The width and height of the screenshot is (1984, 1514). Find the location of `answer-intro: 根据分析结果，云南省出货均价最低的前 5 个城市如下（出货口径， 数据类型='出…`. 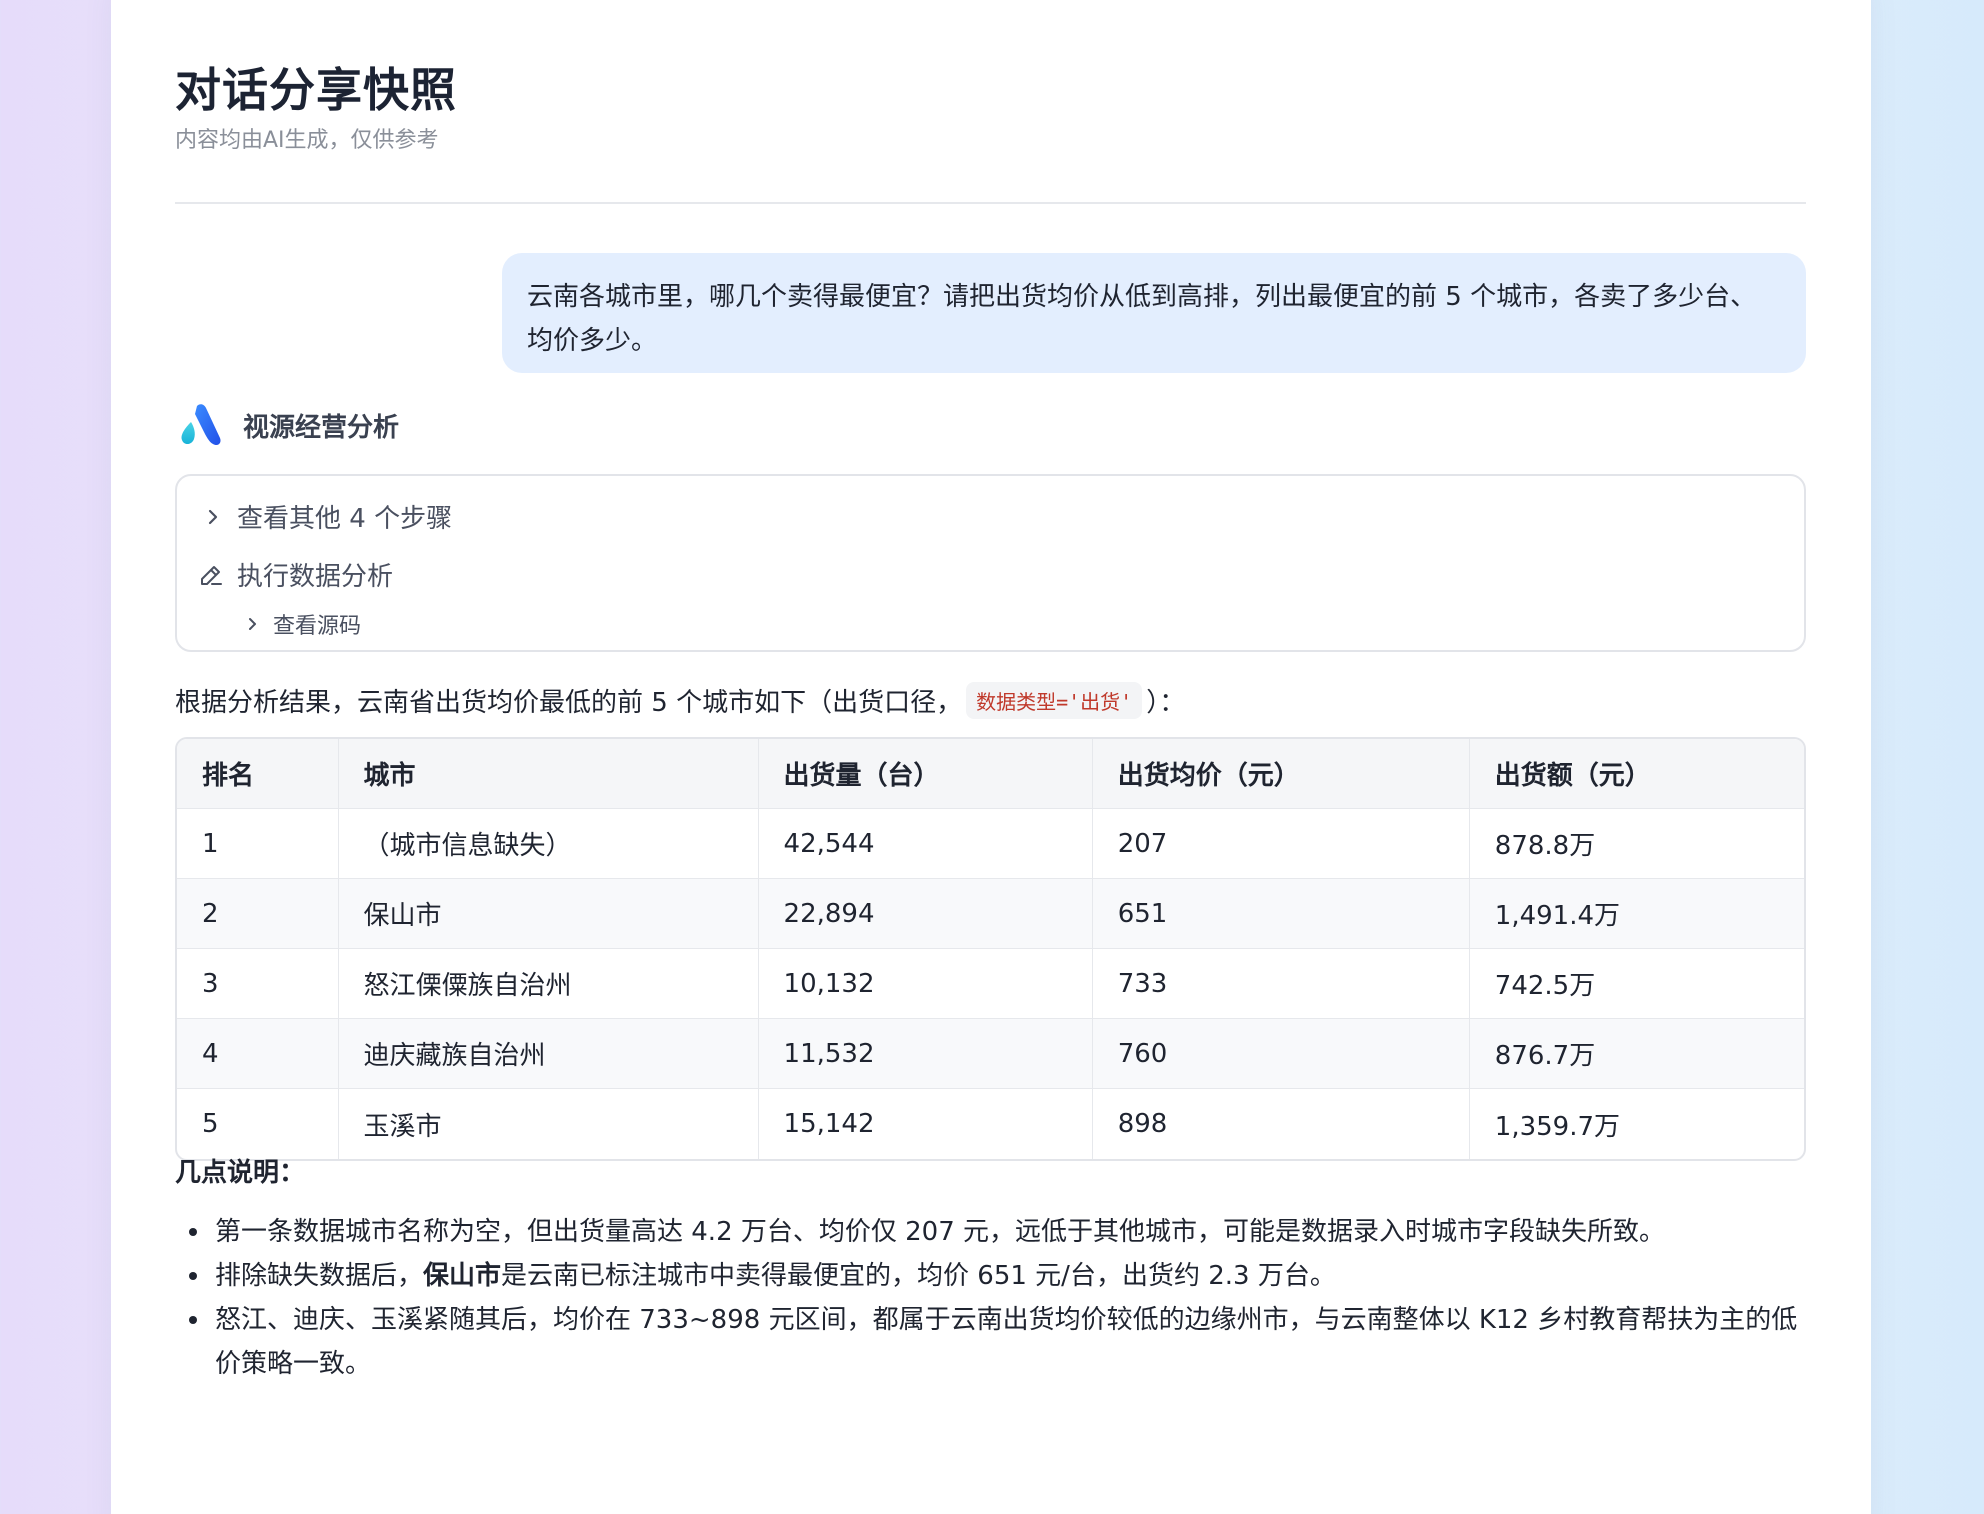

answer-intro: 根据分析结果，云南省出货均价最低的前 5 个城市如下（出货口径， 数据类型='出… is located at coordinates (680, 700).